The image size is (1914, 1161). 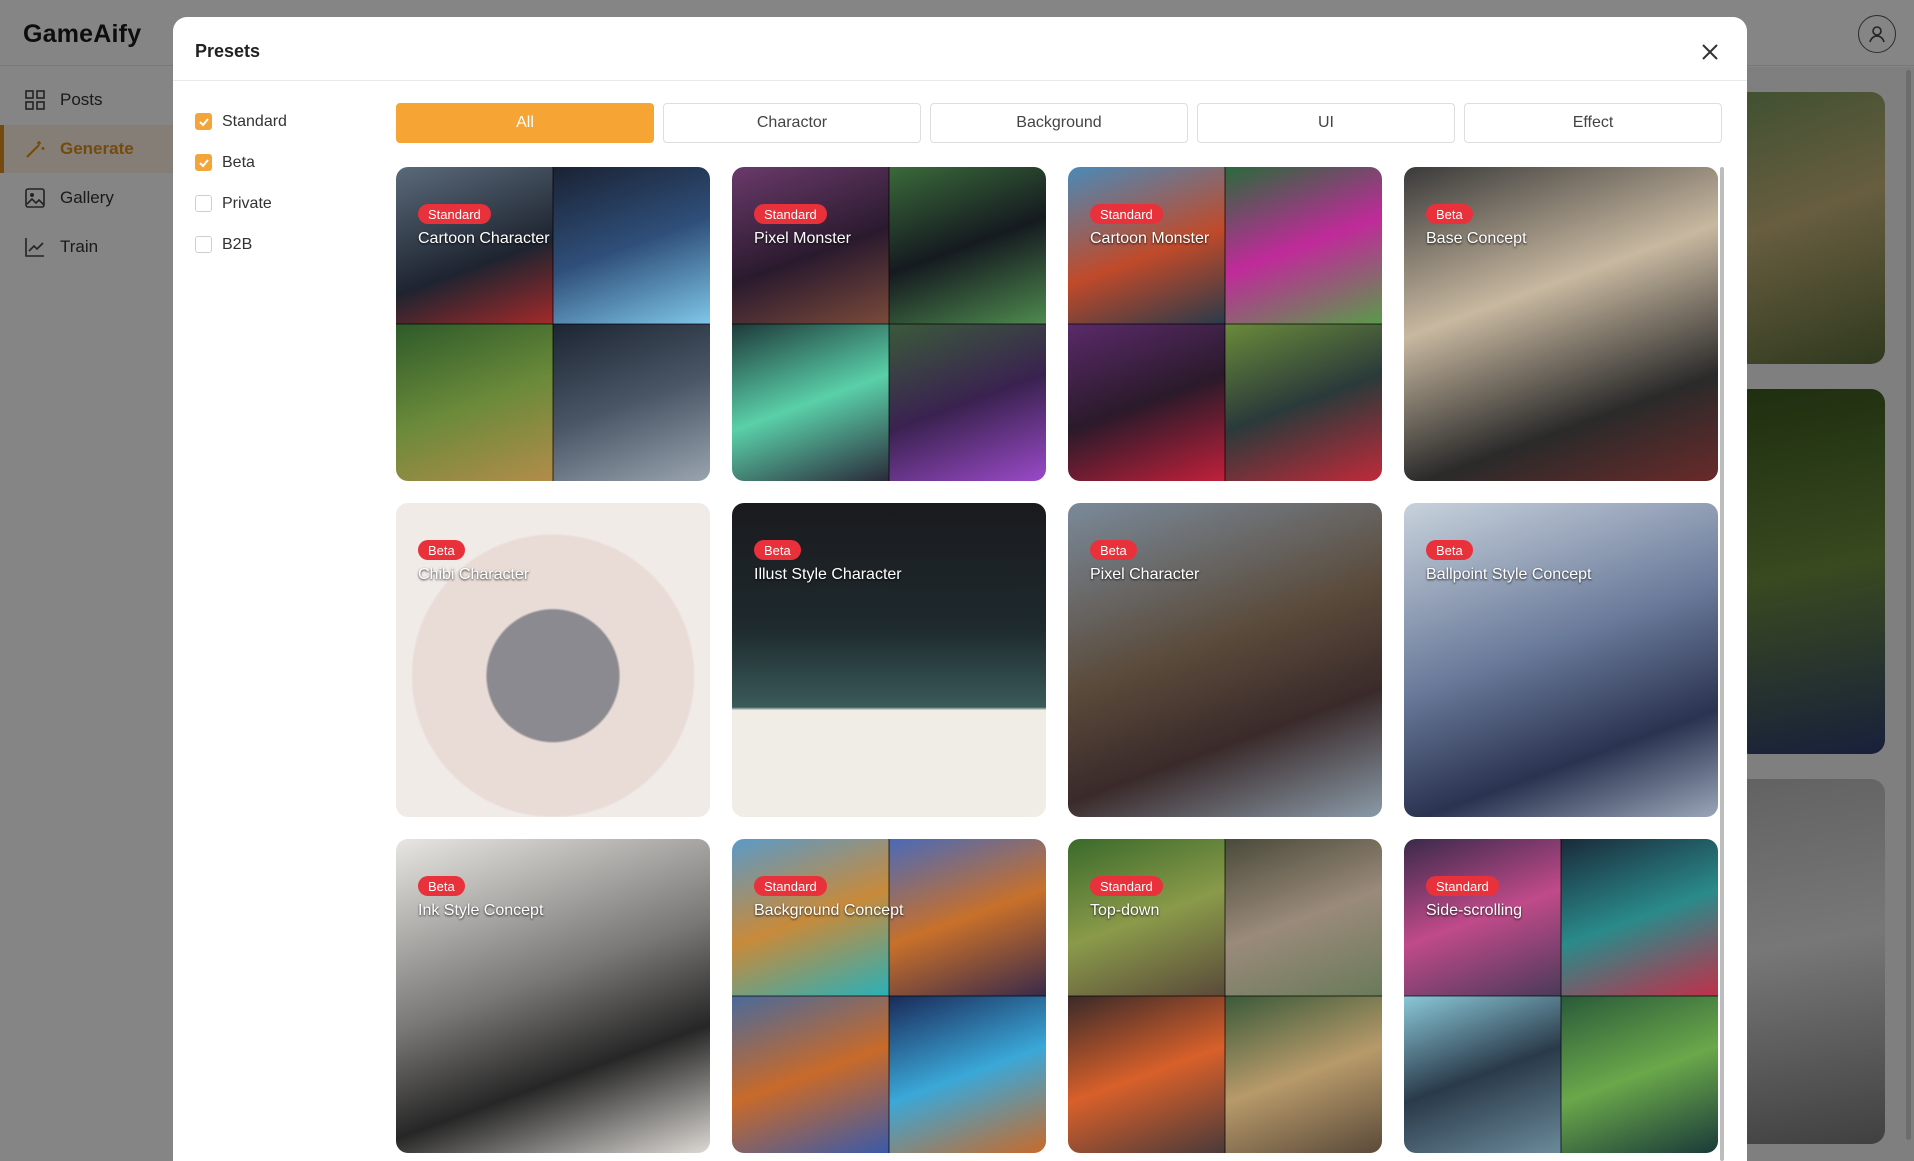 I want to click on preset-title: Cartoon Character, so click(x=484, y=238).